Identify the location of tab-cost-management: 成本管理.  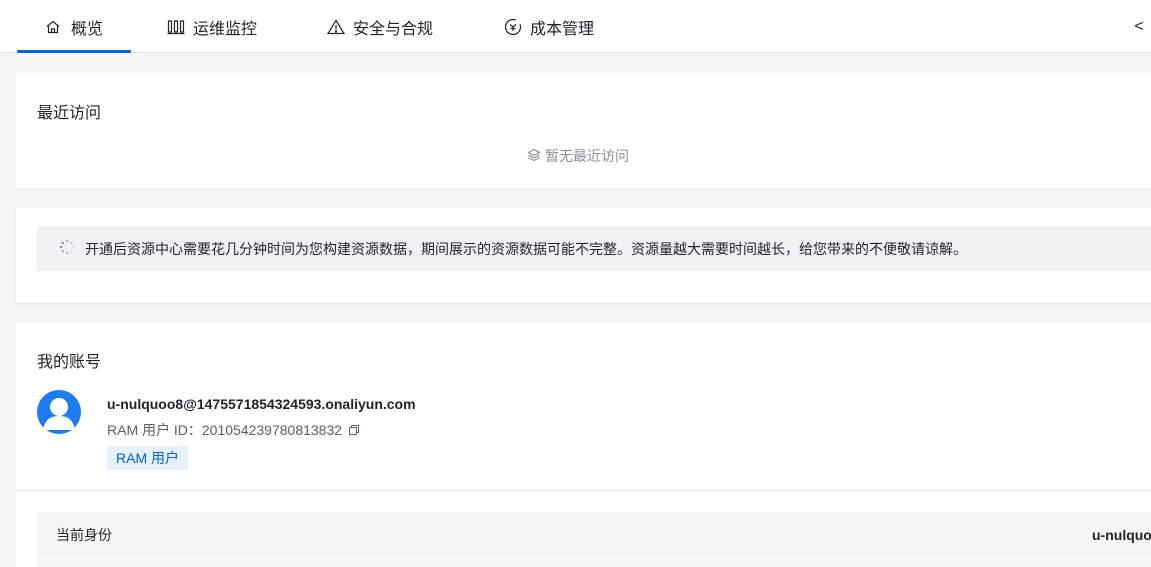
(549, 26).